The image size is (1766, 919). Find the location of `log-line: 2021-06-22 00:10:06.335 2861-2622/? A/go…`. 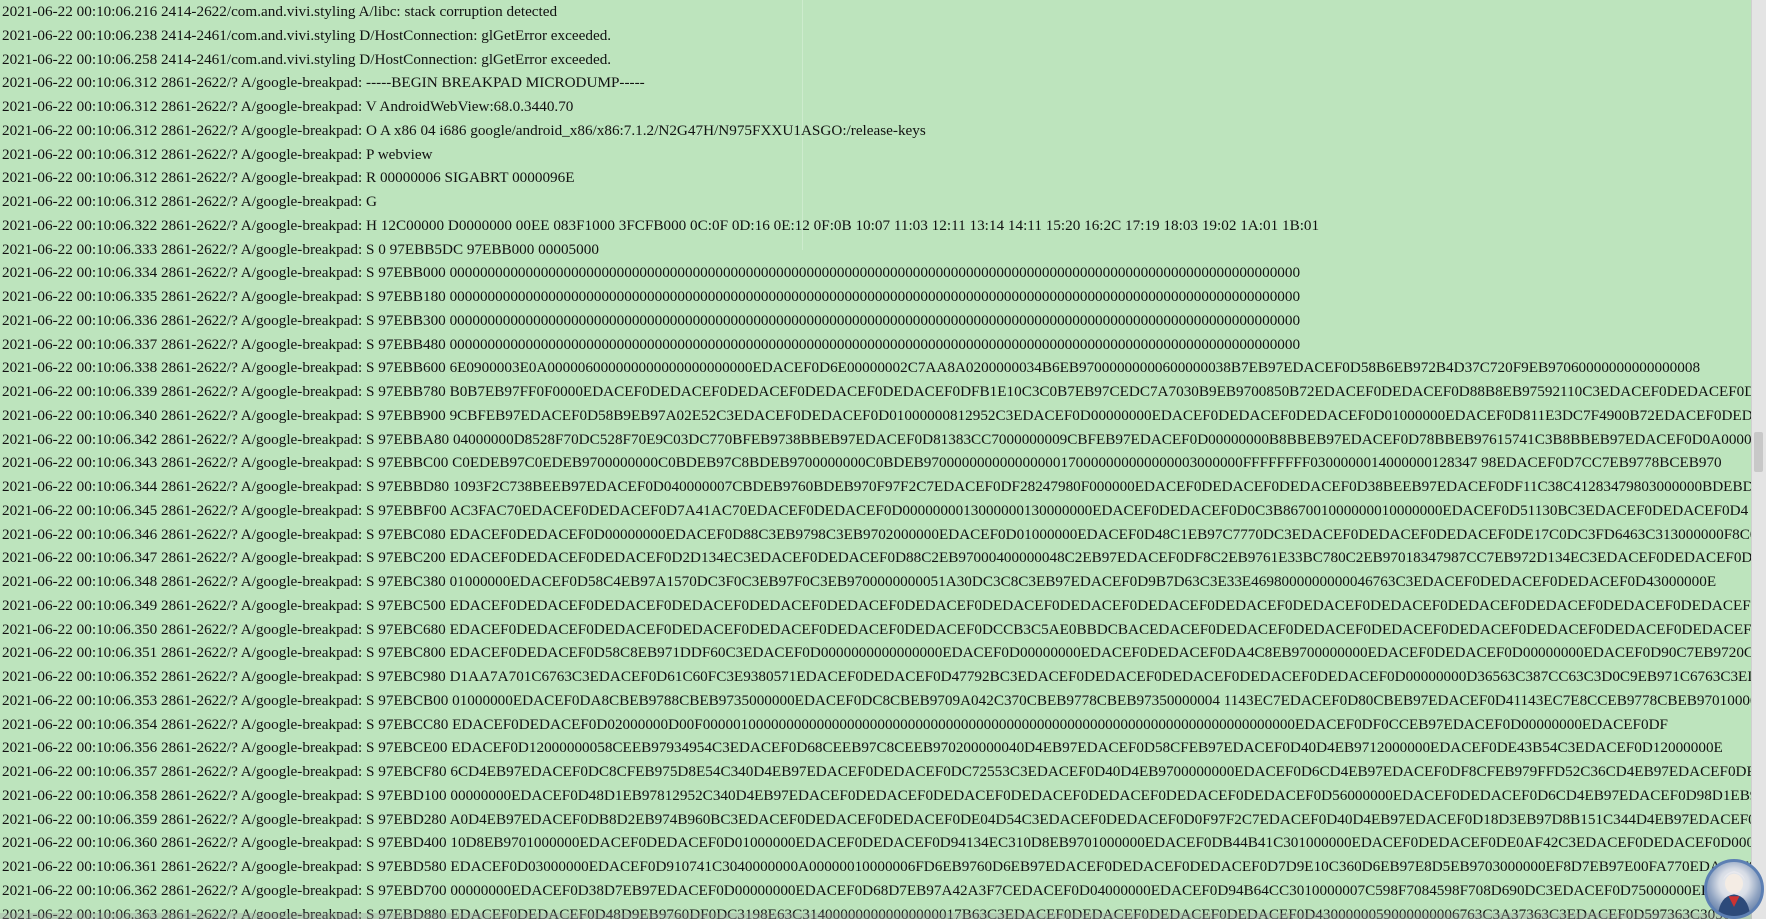

log-line: 2021-06-22 00:10:06.335 2861-2622/? A/go… is located at coordinates (651, 296).